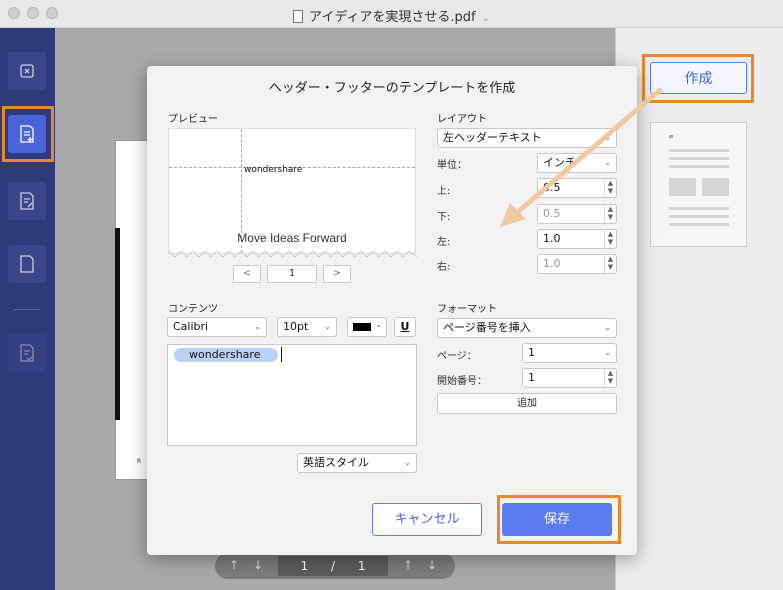 The image size is (783, 590). I want to click on preview-prev-button: <, so click(247, 274).